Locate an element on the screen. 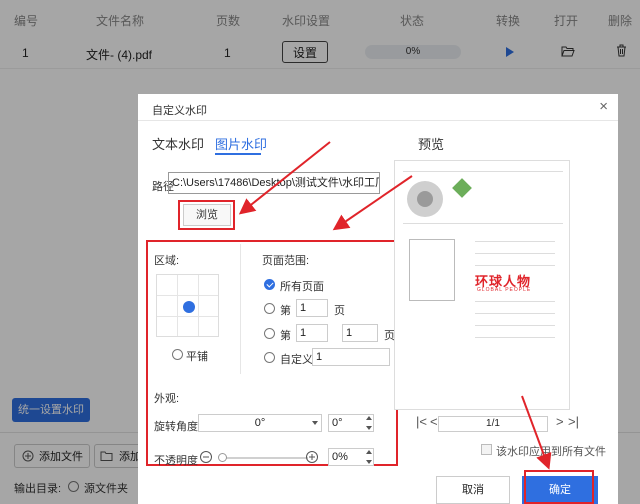 This screenshot has width=640, height=504. title-divider is located at coordinates (378, 120).